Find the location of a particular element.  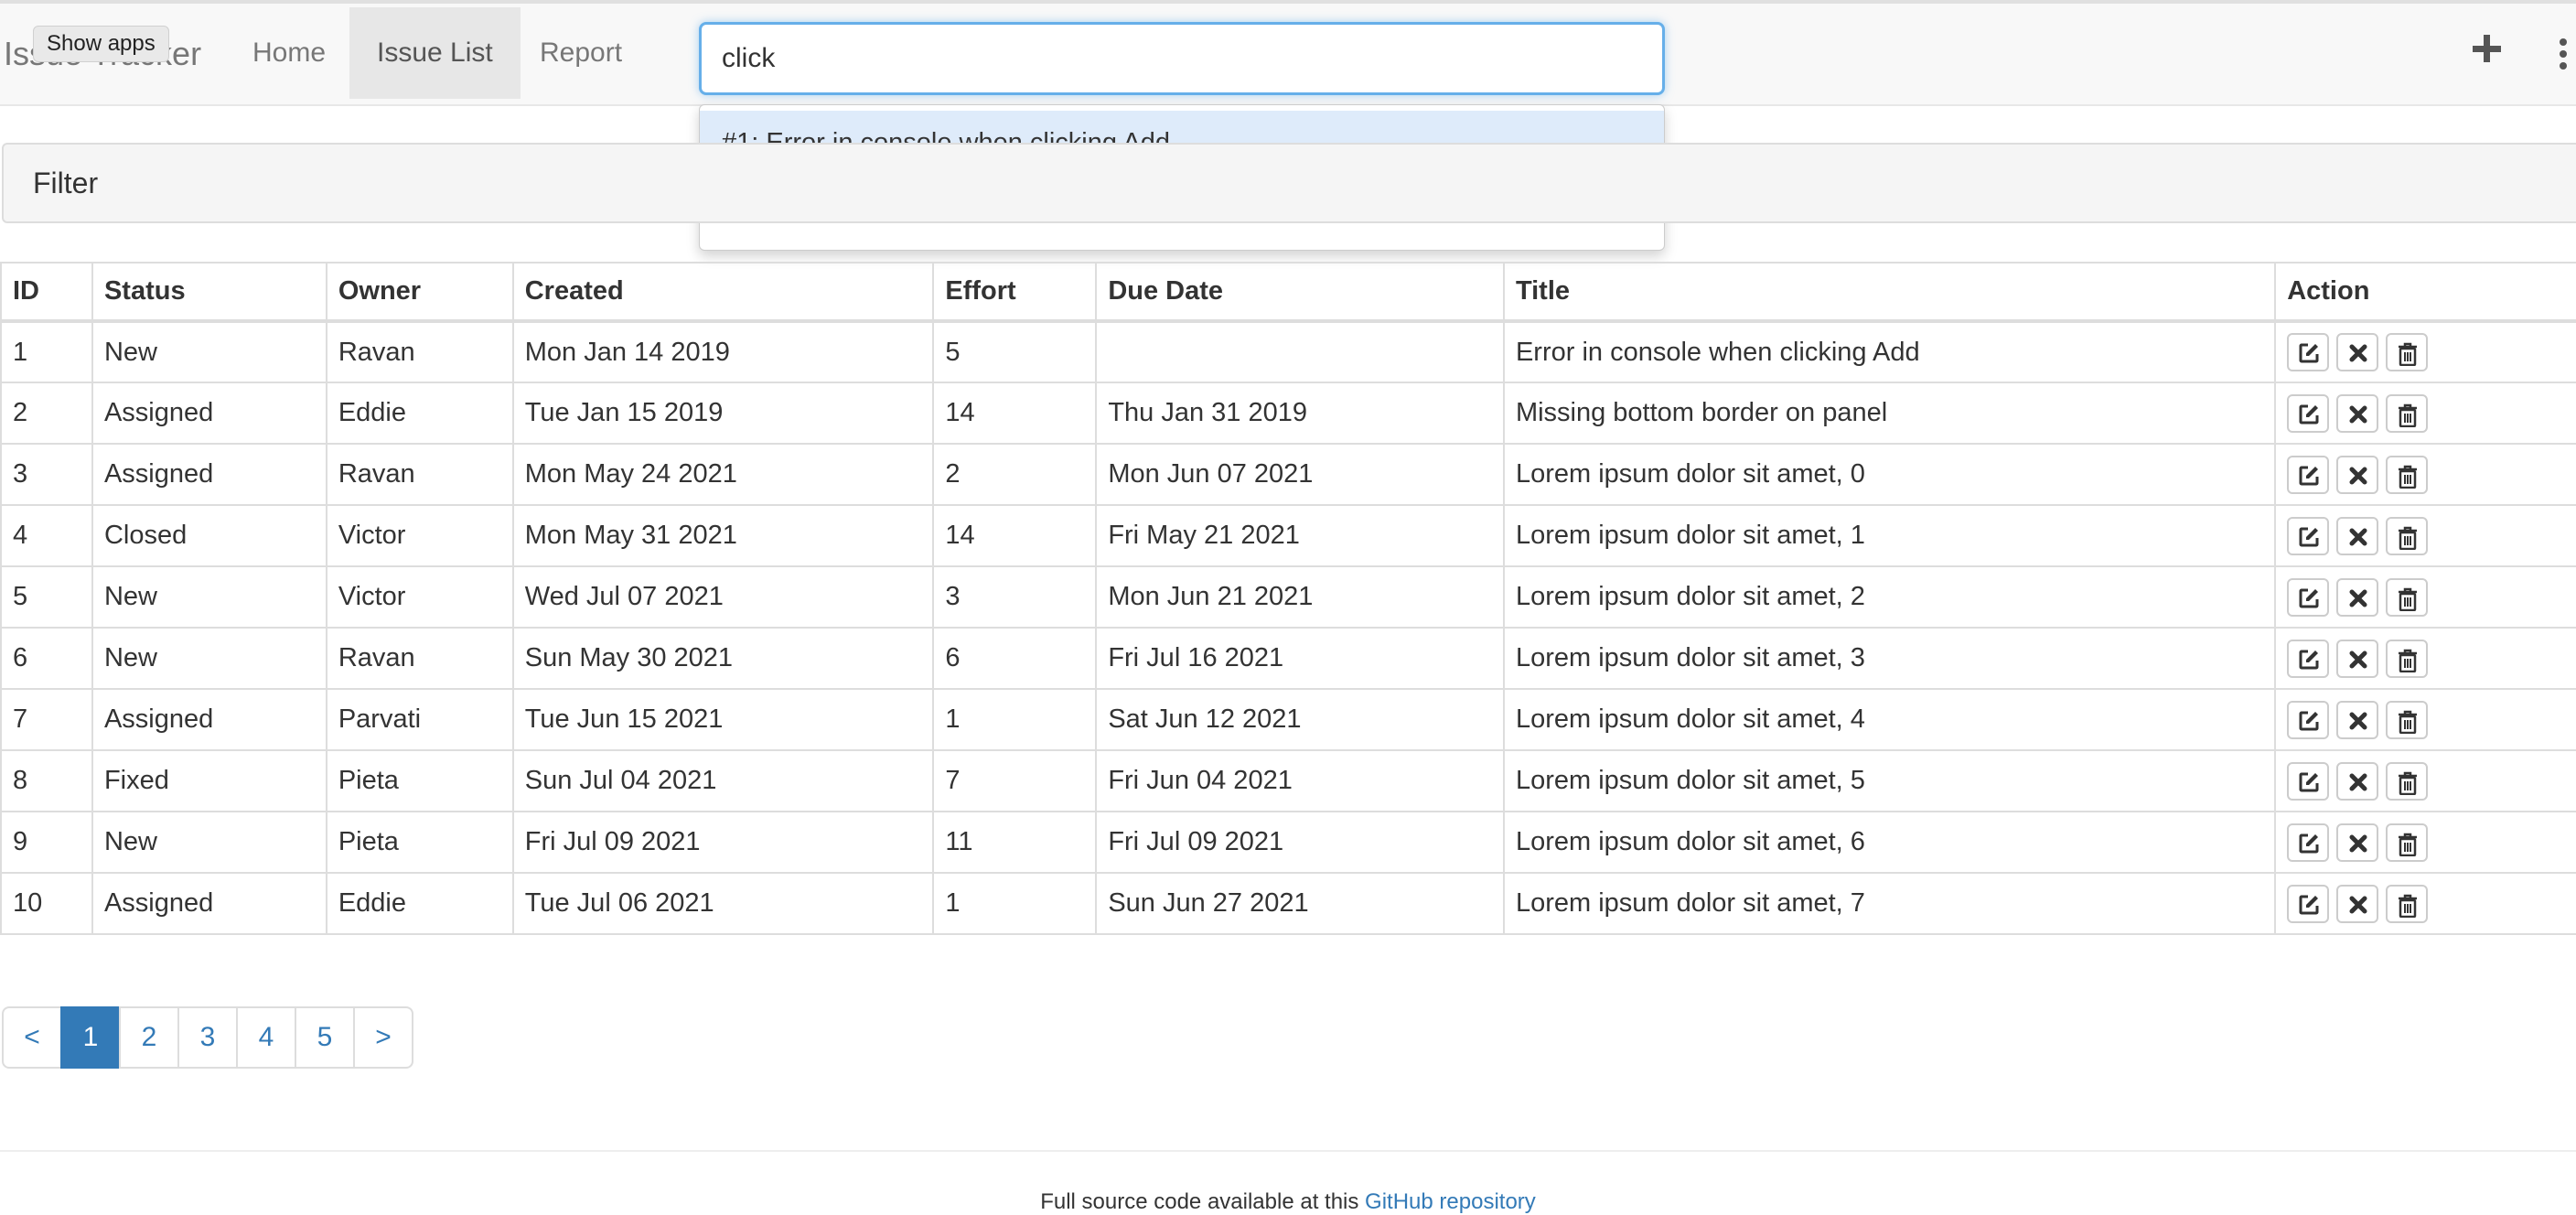

page-2: 2 is located at coordinates (149, 1037).